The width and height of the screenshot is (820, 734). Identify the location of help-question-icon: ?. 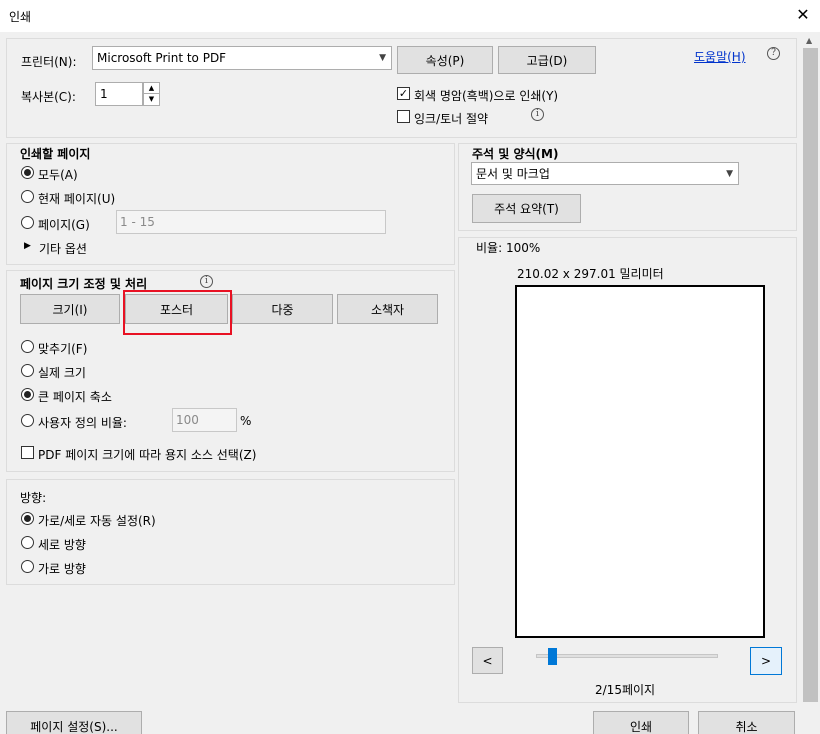
(773, 53).